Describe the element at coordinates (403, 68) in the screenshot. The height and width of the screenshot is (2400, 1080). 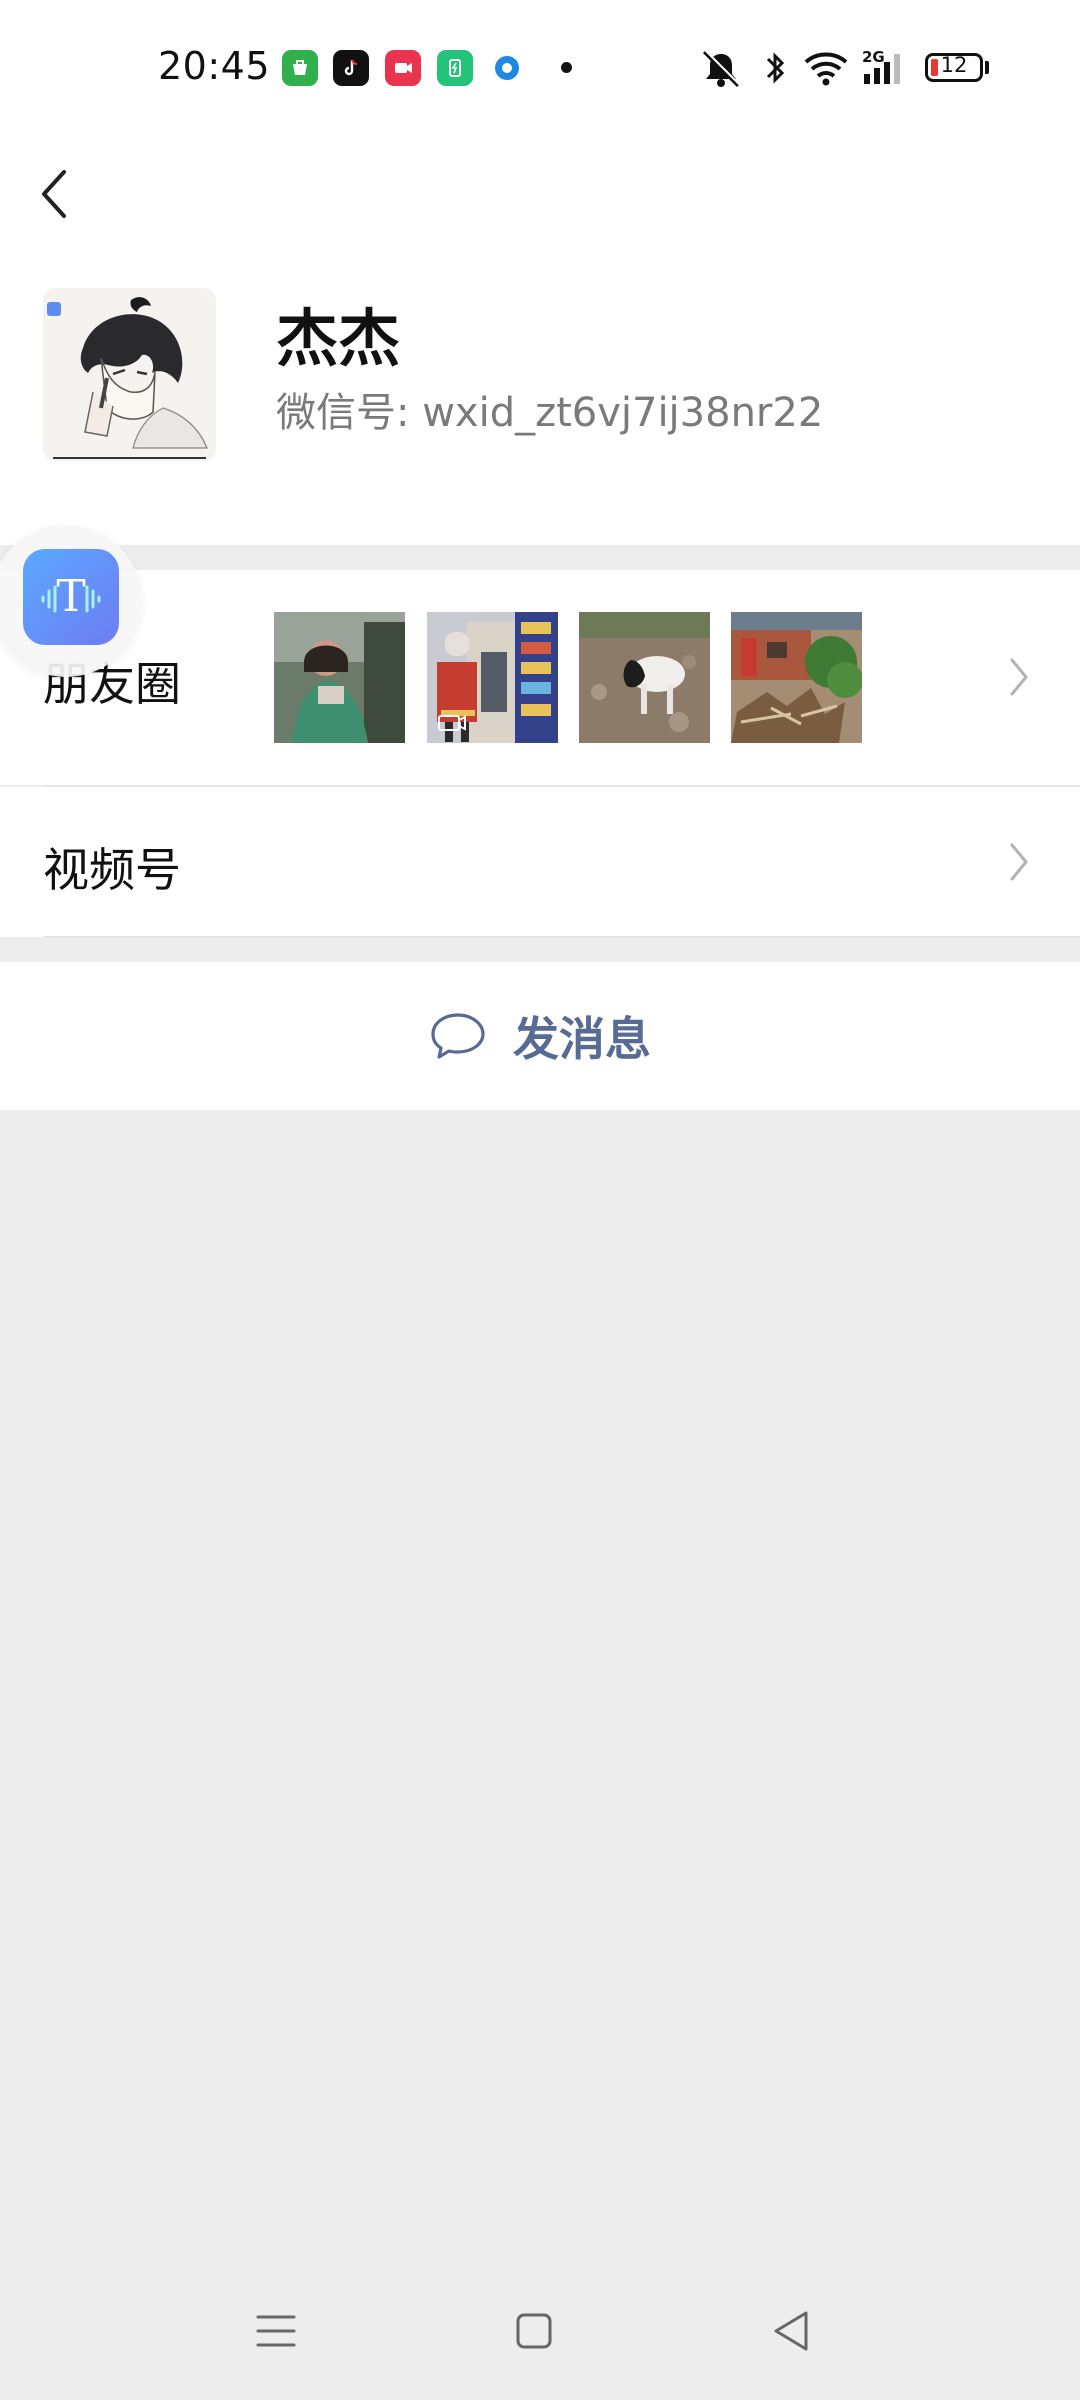
I see `screen-recorder-notification-icon` at that location.